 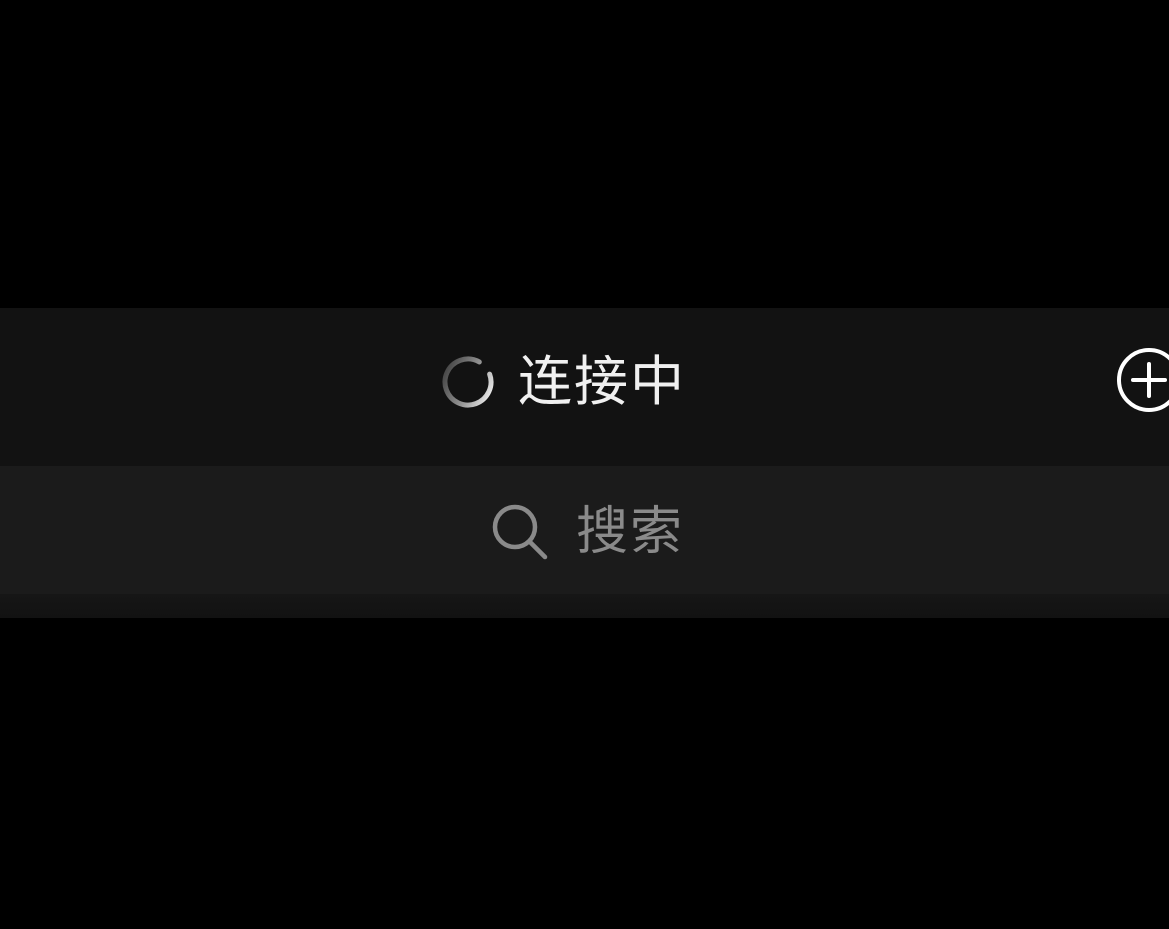 What do you see at coordinates (602, 381) in the screenshot?
I see `header-title: 连接中` at bounding box center [602, 381].